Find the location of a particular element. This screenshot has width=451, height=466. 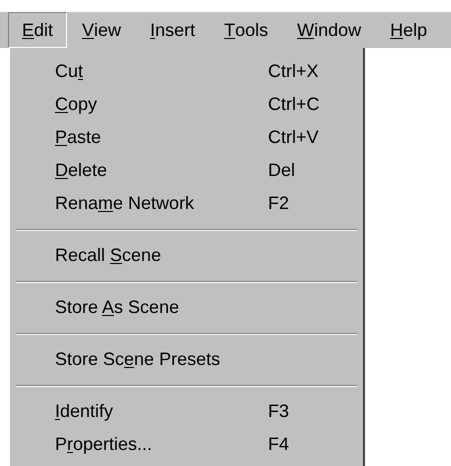

menu-item: Identify F3 is located at coordinates (186, 411).